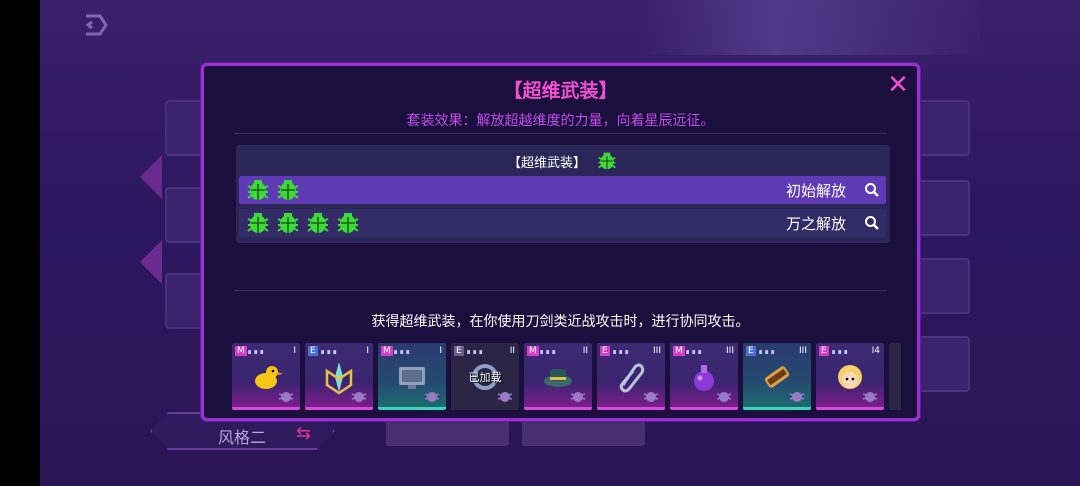  Describe the element at coordinates (546, 163) in the screenshot. I see `set-header-name: 【超维武装】` at that location.